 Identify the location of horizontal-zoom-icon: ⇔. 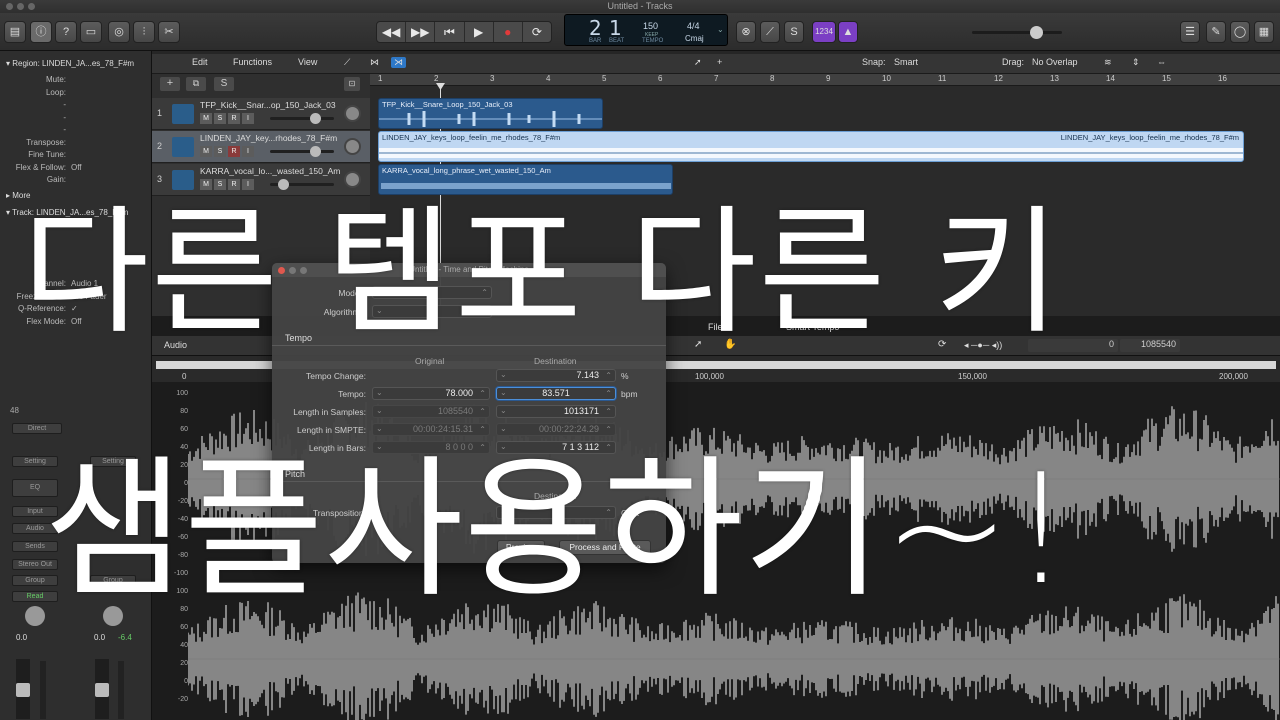
(1161, 62).